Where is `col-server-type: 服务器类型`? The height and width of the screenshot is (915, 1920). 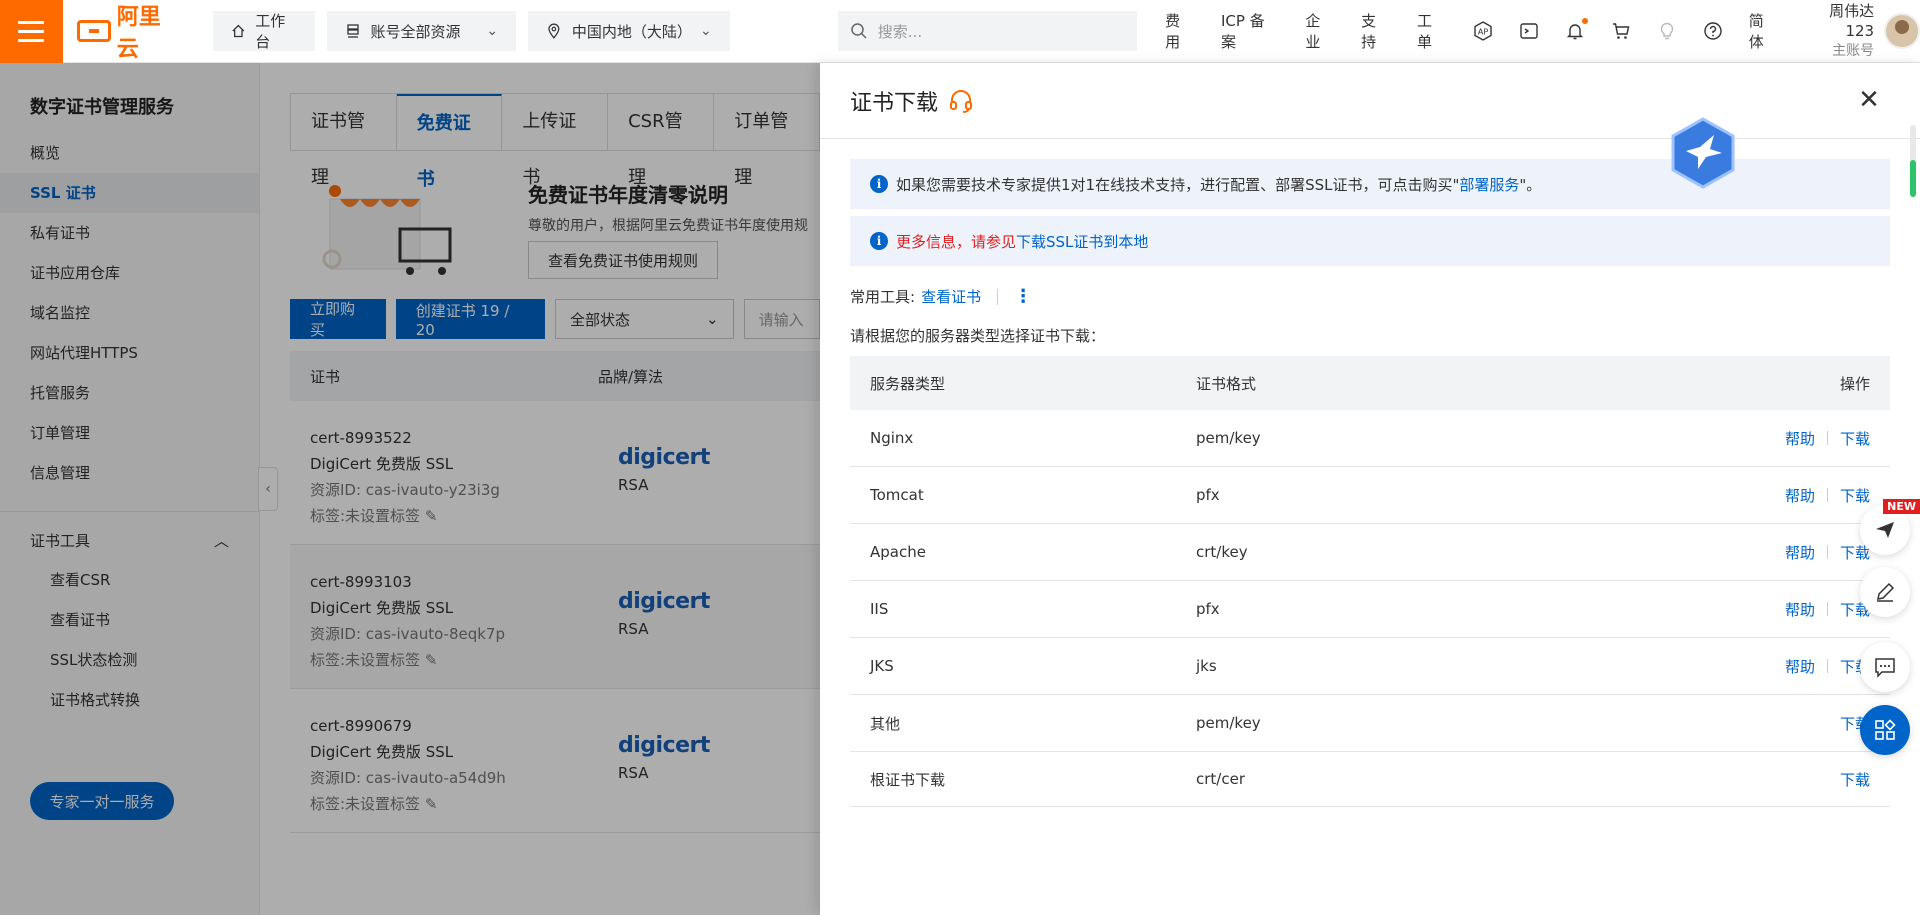 col-server-type: 服务器类型 is located at coordinates (908, 383).